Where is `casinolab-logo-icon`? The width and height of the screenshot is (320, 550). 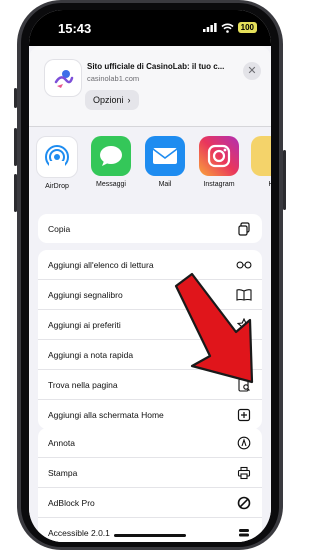
casinolab-logo-icon is located at coordinates (64, 79).